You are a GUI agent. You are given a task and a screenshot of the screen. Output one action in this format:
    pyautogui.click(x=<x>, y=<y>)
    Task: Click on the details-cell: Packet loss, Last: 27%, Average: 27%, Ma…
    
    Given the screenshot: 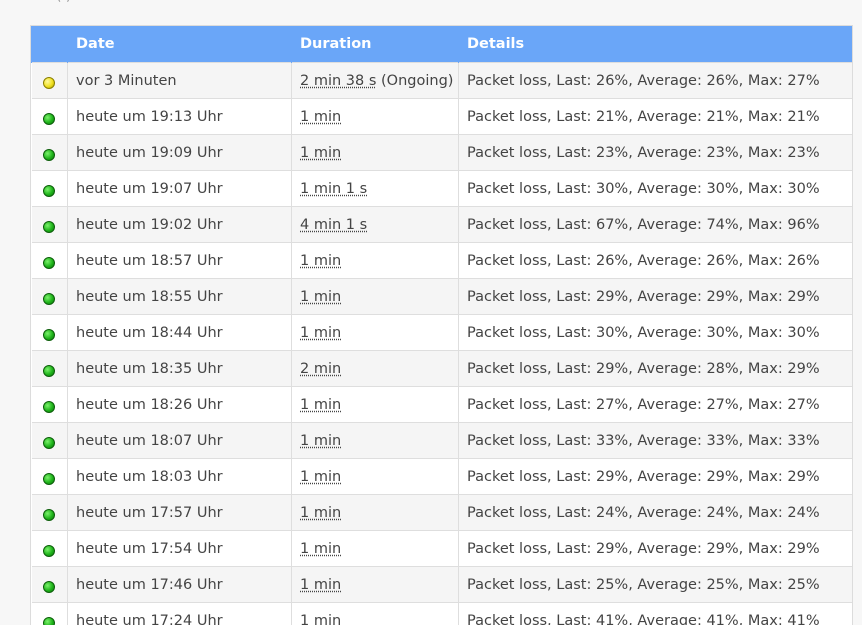 What is the action you would take?
    pyautogui.click(x=655, y=404)
    